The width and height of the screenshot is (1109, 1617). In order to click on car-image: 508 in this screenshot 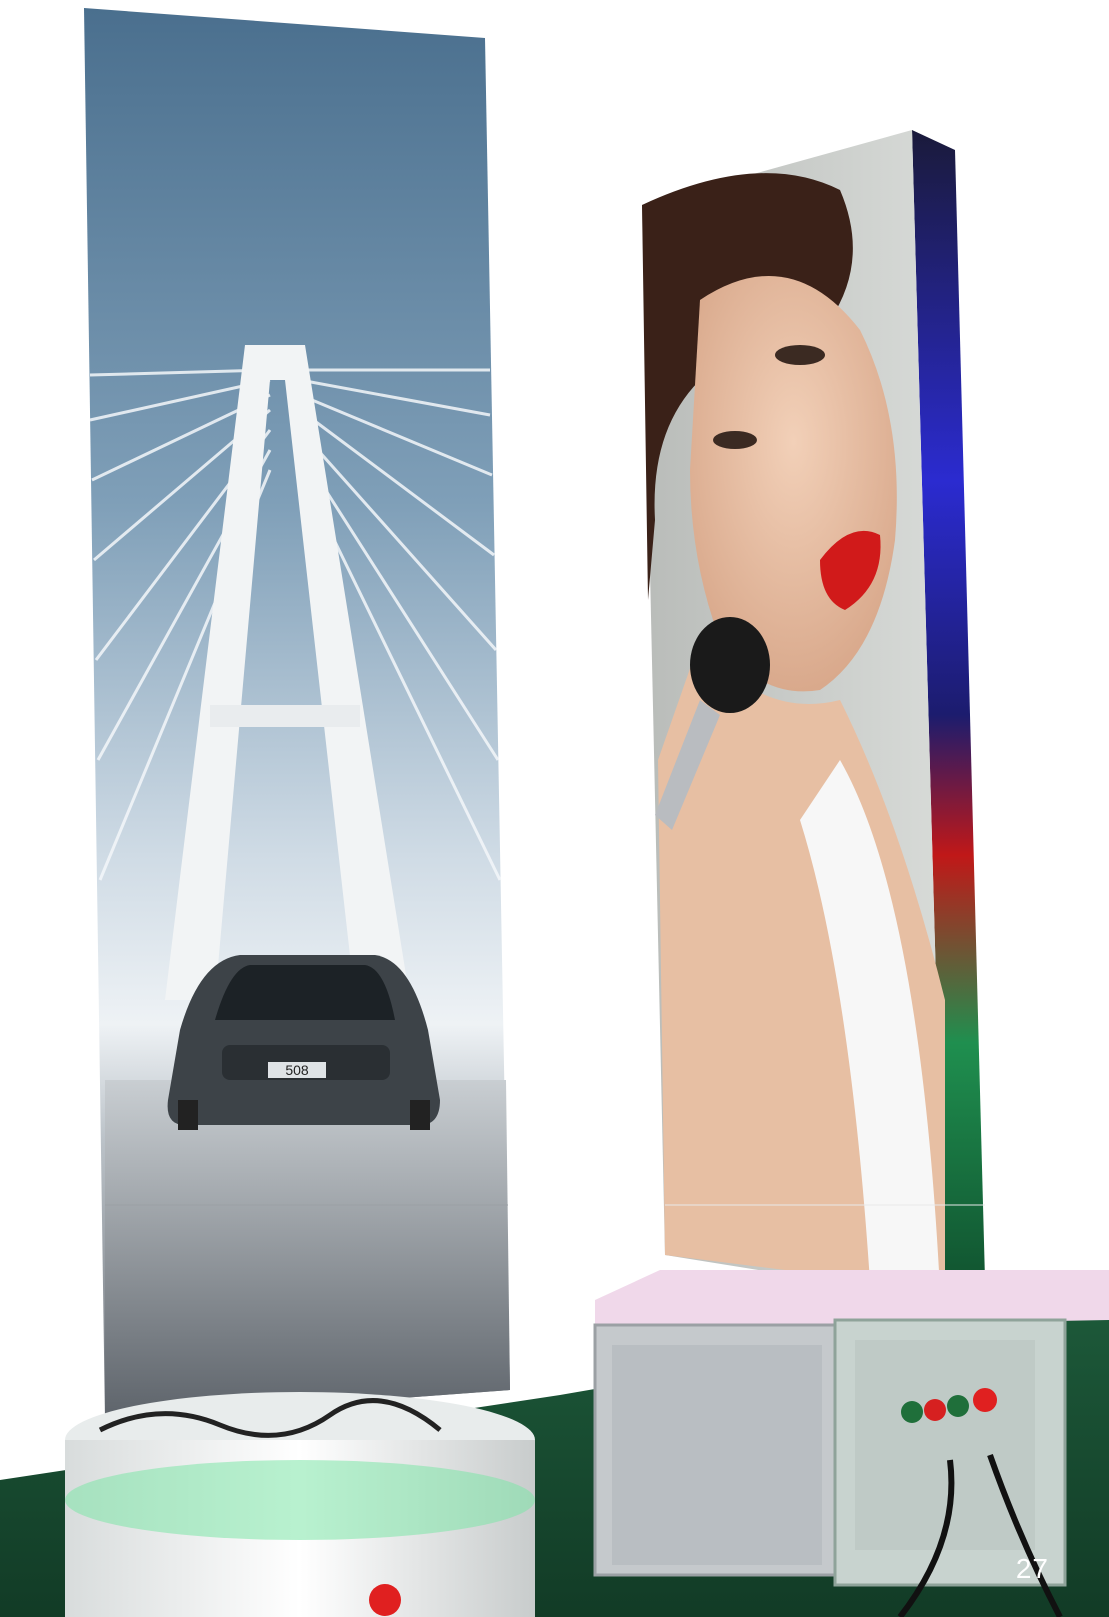, I will do `click(303, 1042)`.